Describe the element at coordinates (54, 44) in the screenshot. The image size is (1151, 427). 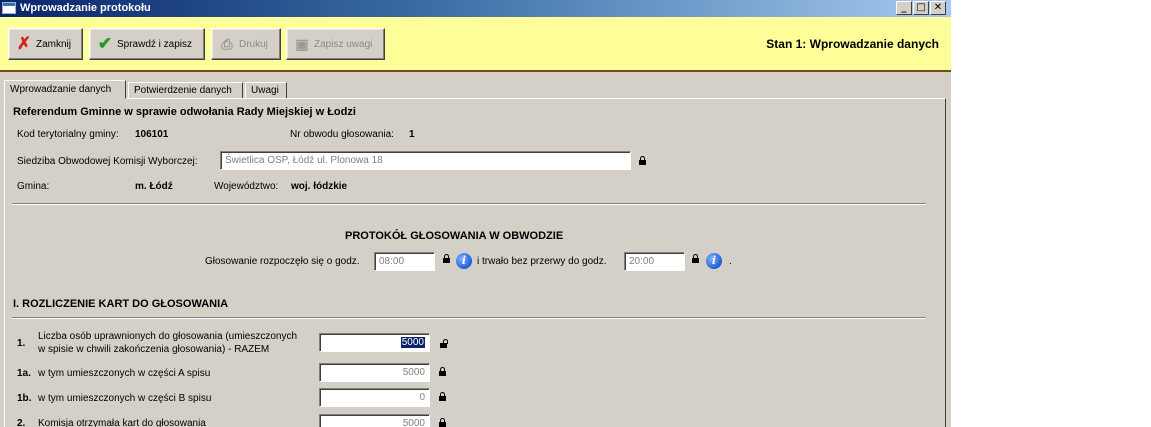
I see `close-button-label: Zamknij` at that location.